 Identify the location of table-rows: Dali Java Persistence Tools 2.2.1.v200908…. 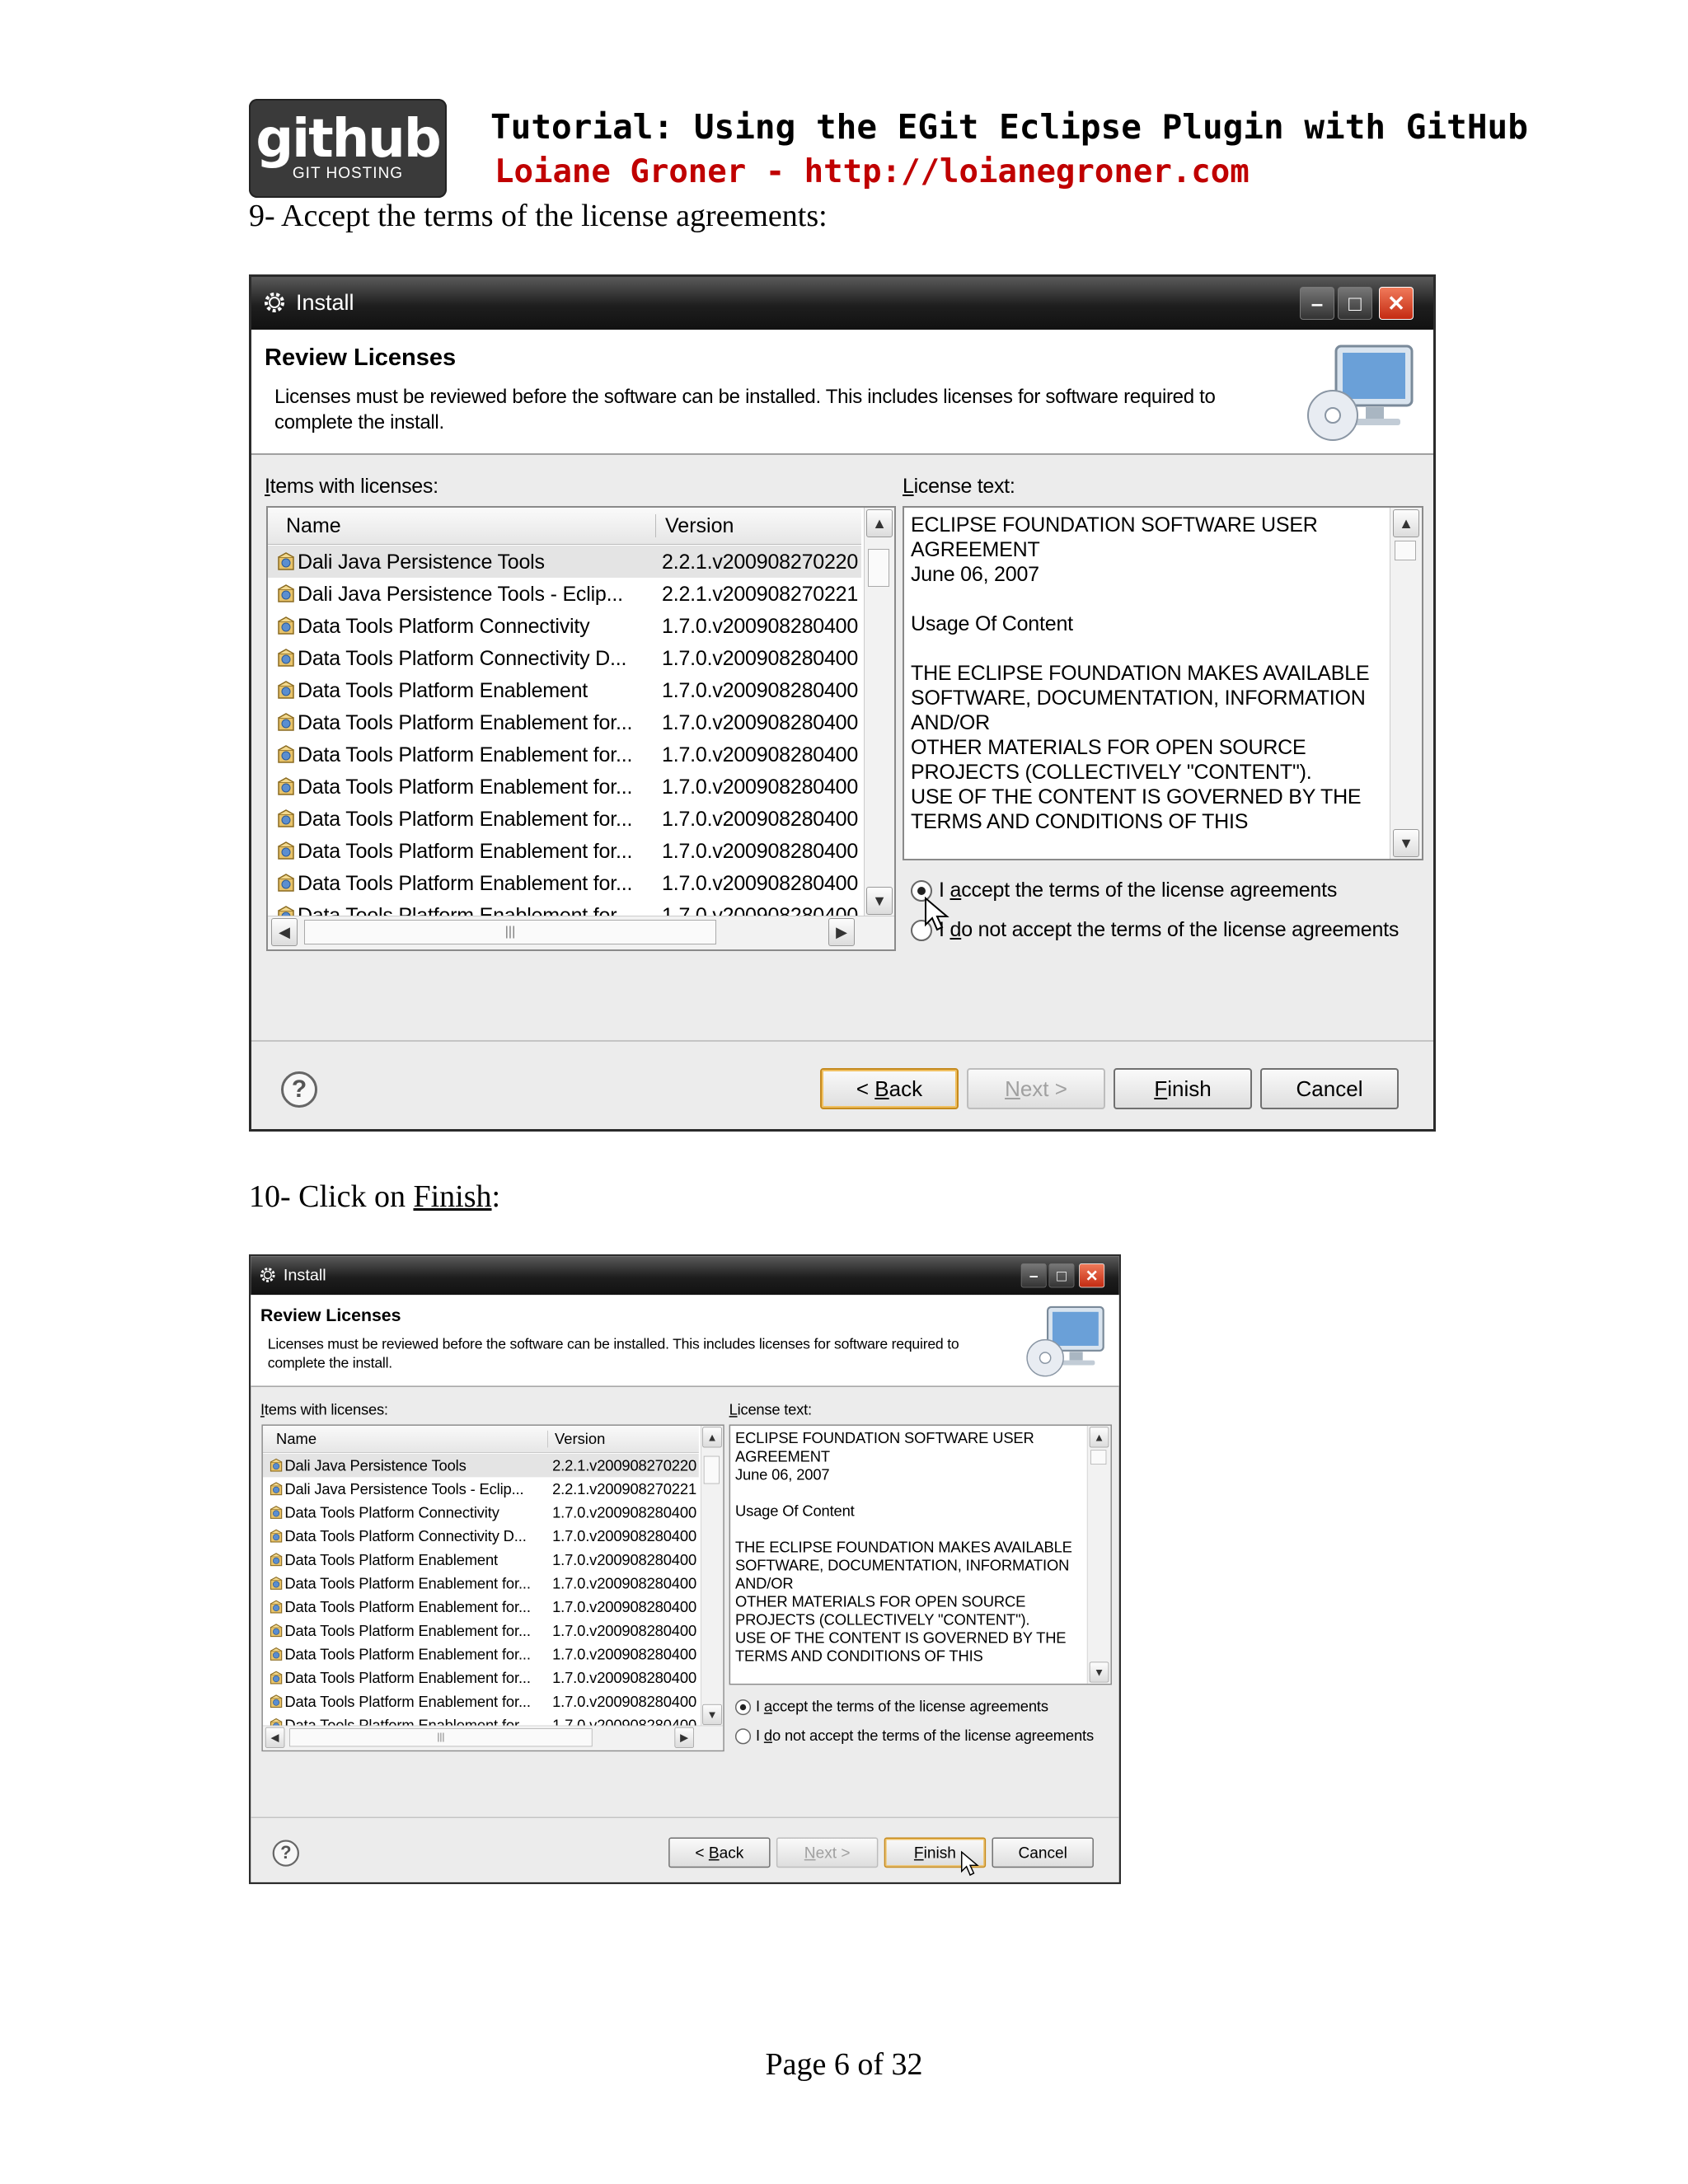
(564, 731).